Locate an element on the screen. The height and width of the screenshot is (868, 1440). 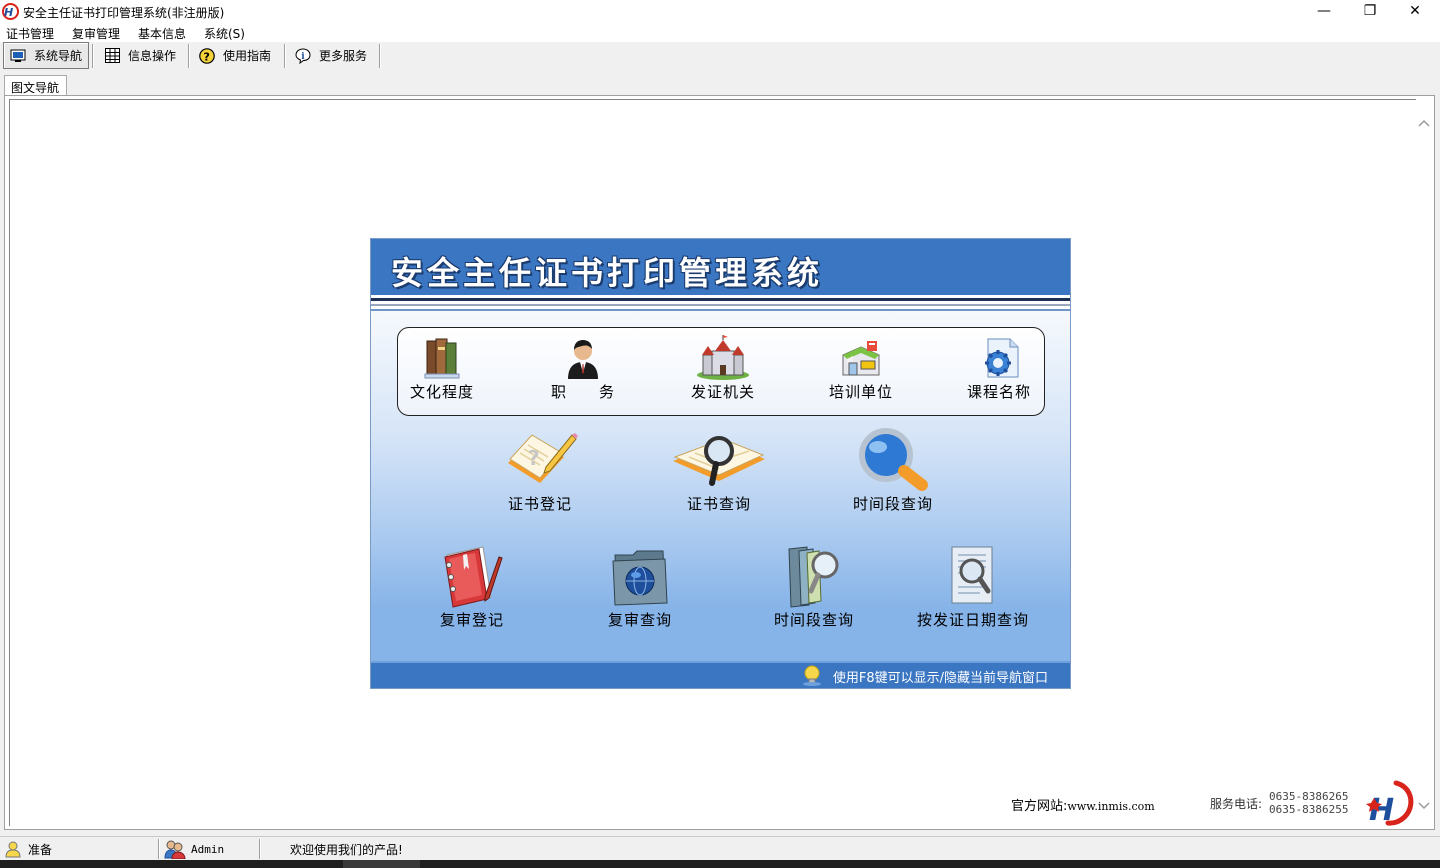
nav-item-label: 证书查询 is located at coordinates (718, 504).